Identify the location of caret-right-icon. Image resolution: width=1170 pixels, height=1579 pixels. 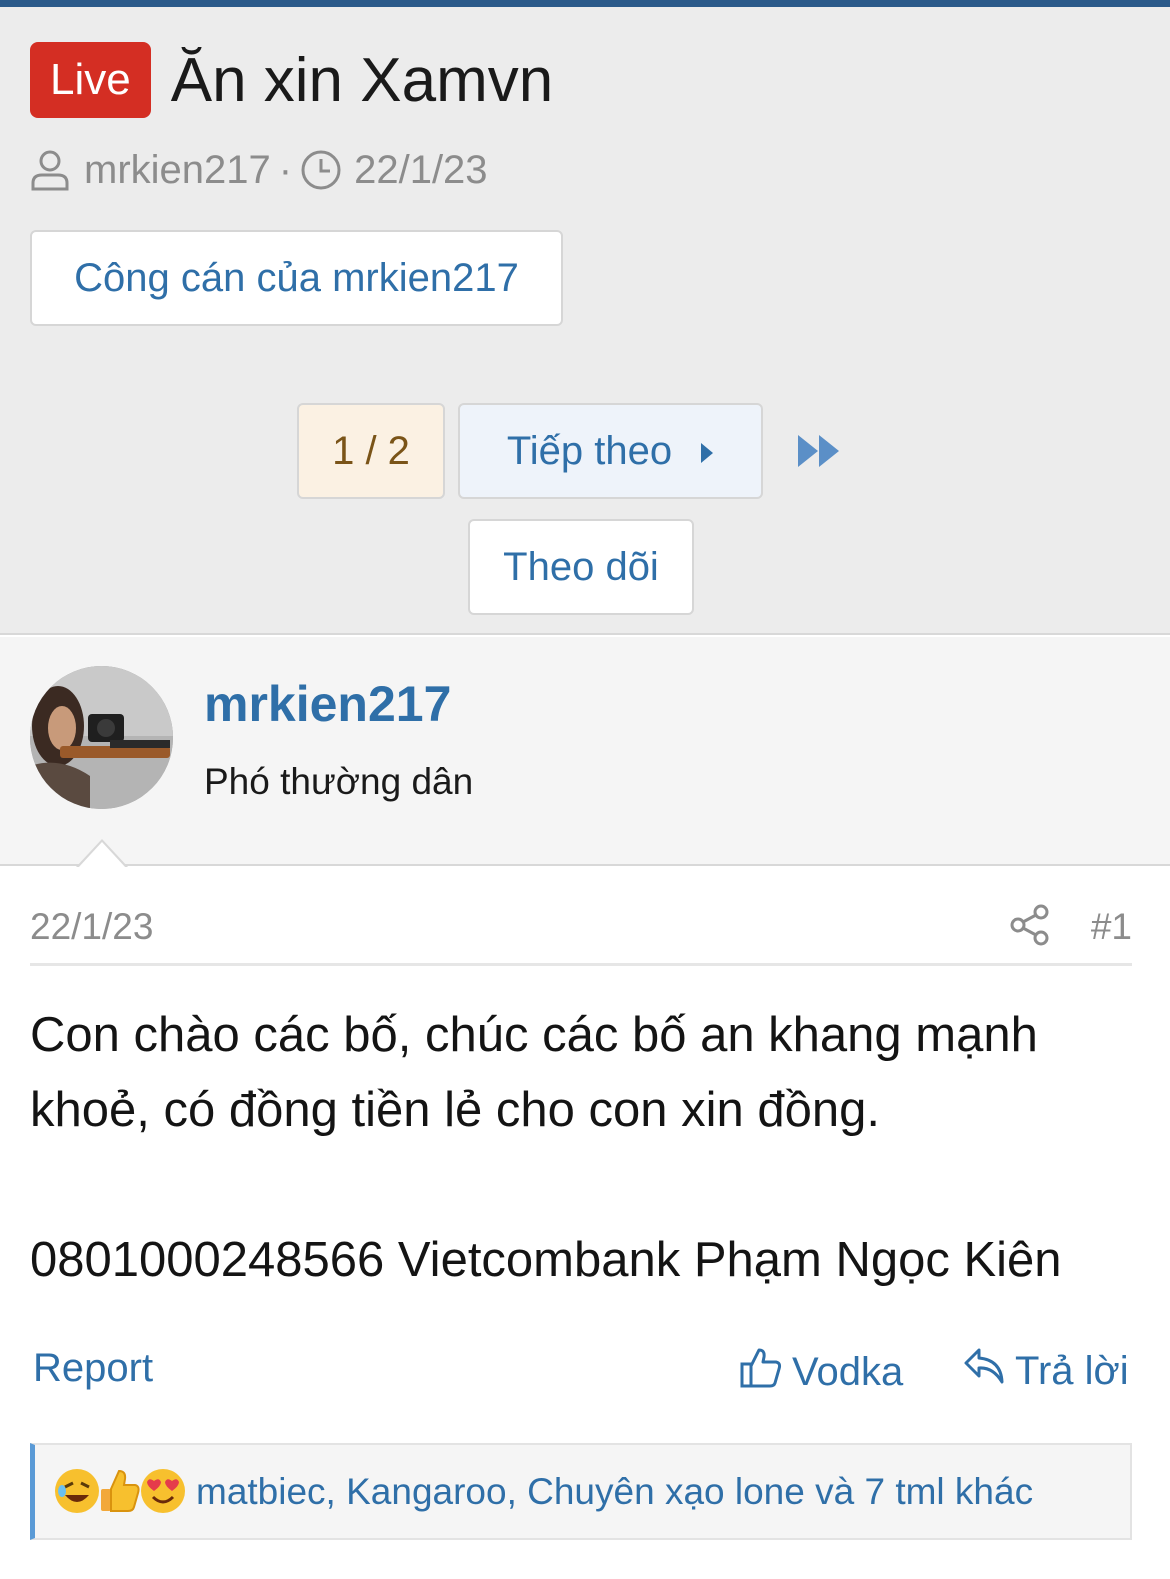
(707, 451).